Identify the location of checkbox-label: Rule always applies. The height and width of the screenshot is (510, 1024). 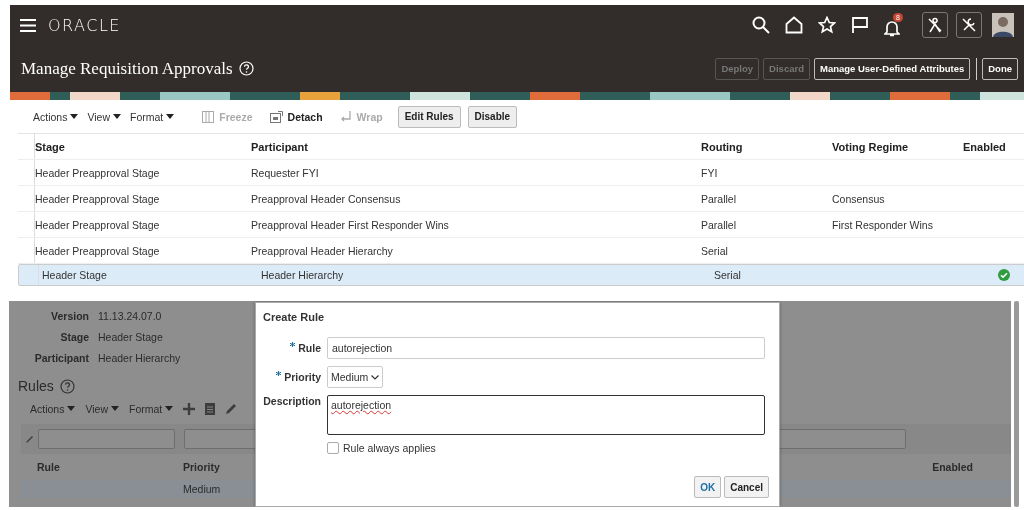
(389, 448).